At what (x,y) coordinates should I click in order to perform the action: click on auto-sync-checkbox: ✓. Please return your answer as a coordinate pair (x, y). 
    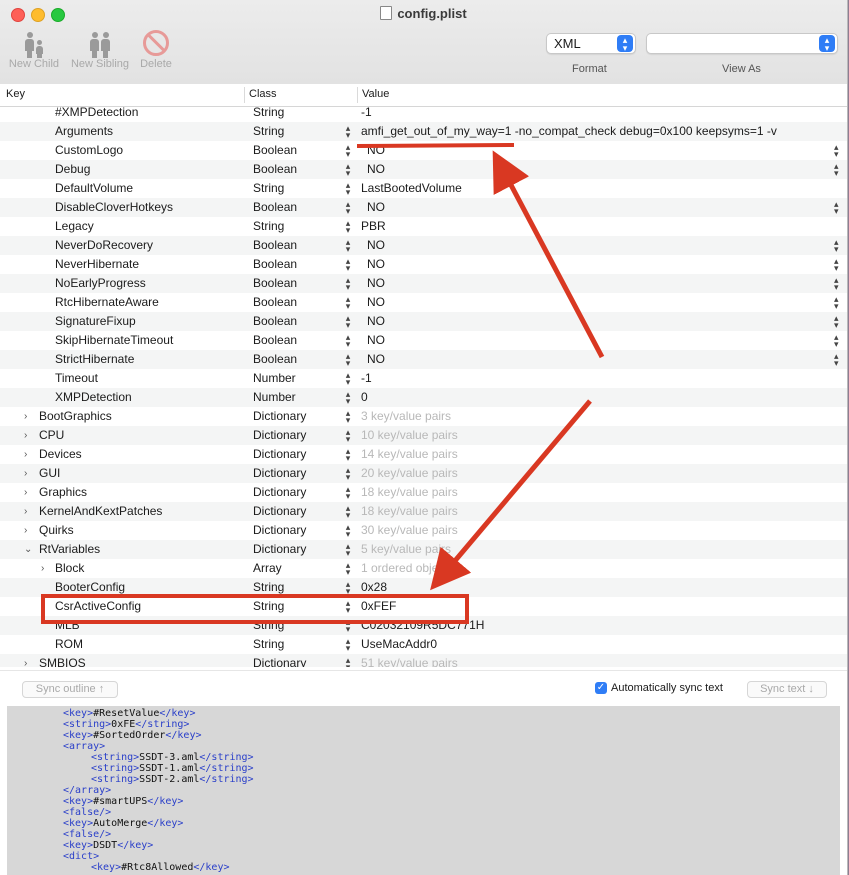
    Looking at the image, I should click on (601, 688).